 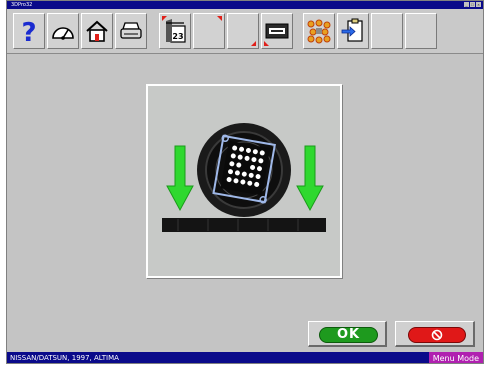 I want to click on window-controls: _ □ ×, so click(x=472, y=4).